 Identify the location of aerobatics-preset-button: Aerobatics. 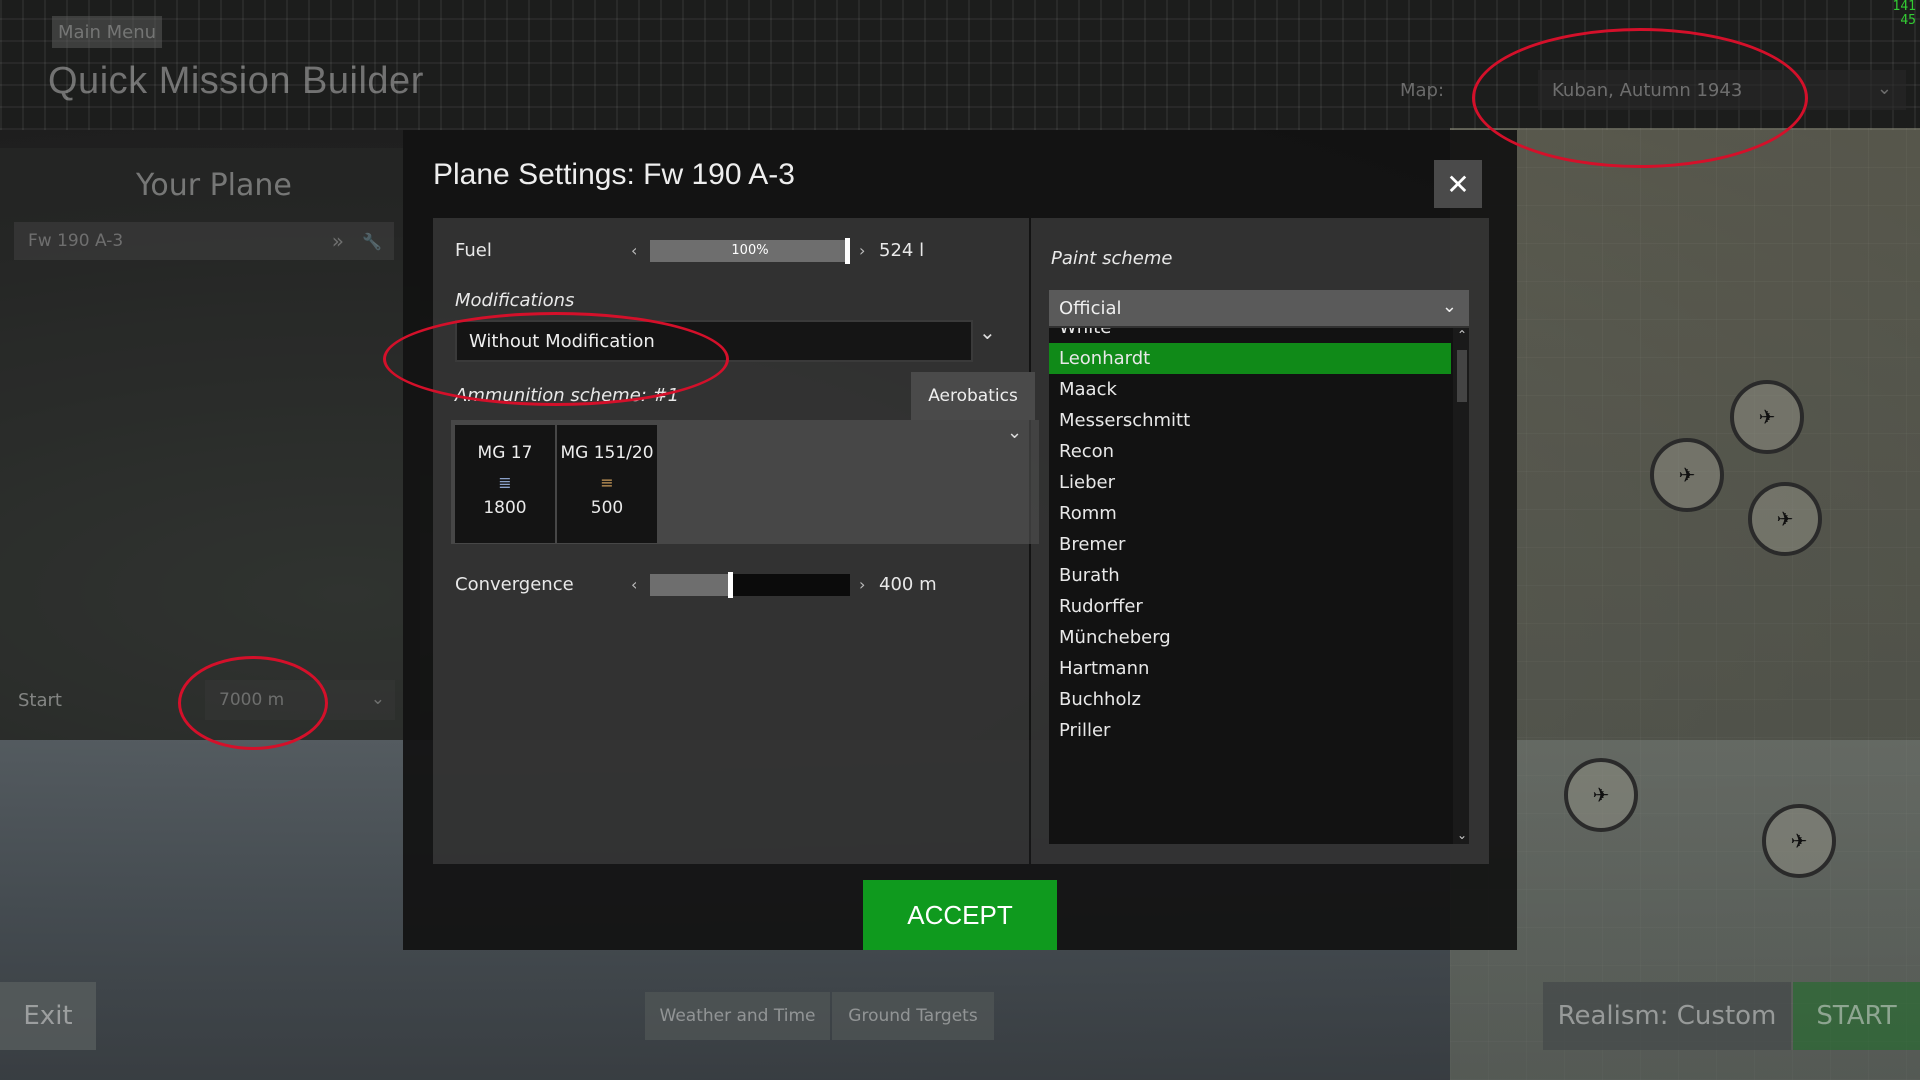
(973, 396).